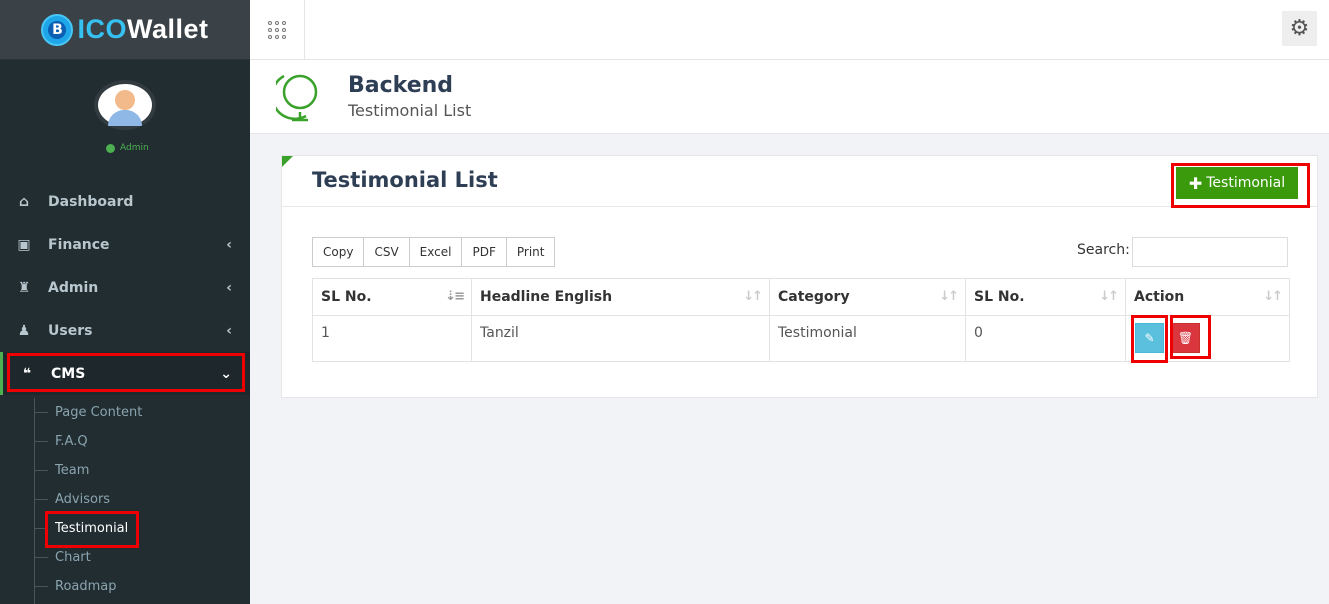  What do you see at coordinates (125, 441) in the screenshot?
I see `submenu-item-faq: F.A.Q` at bounding box center [125, 441].